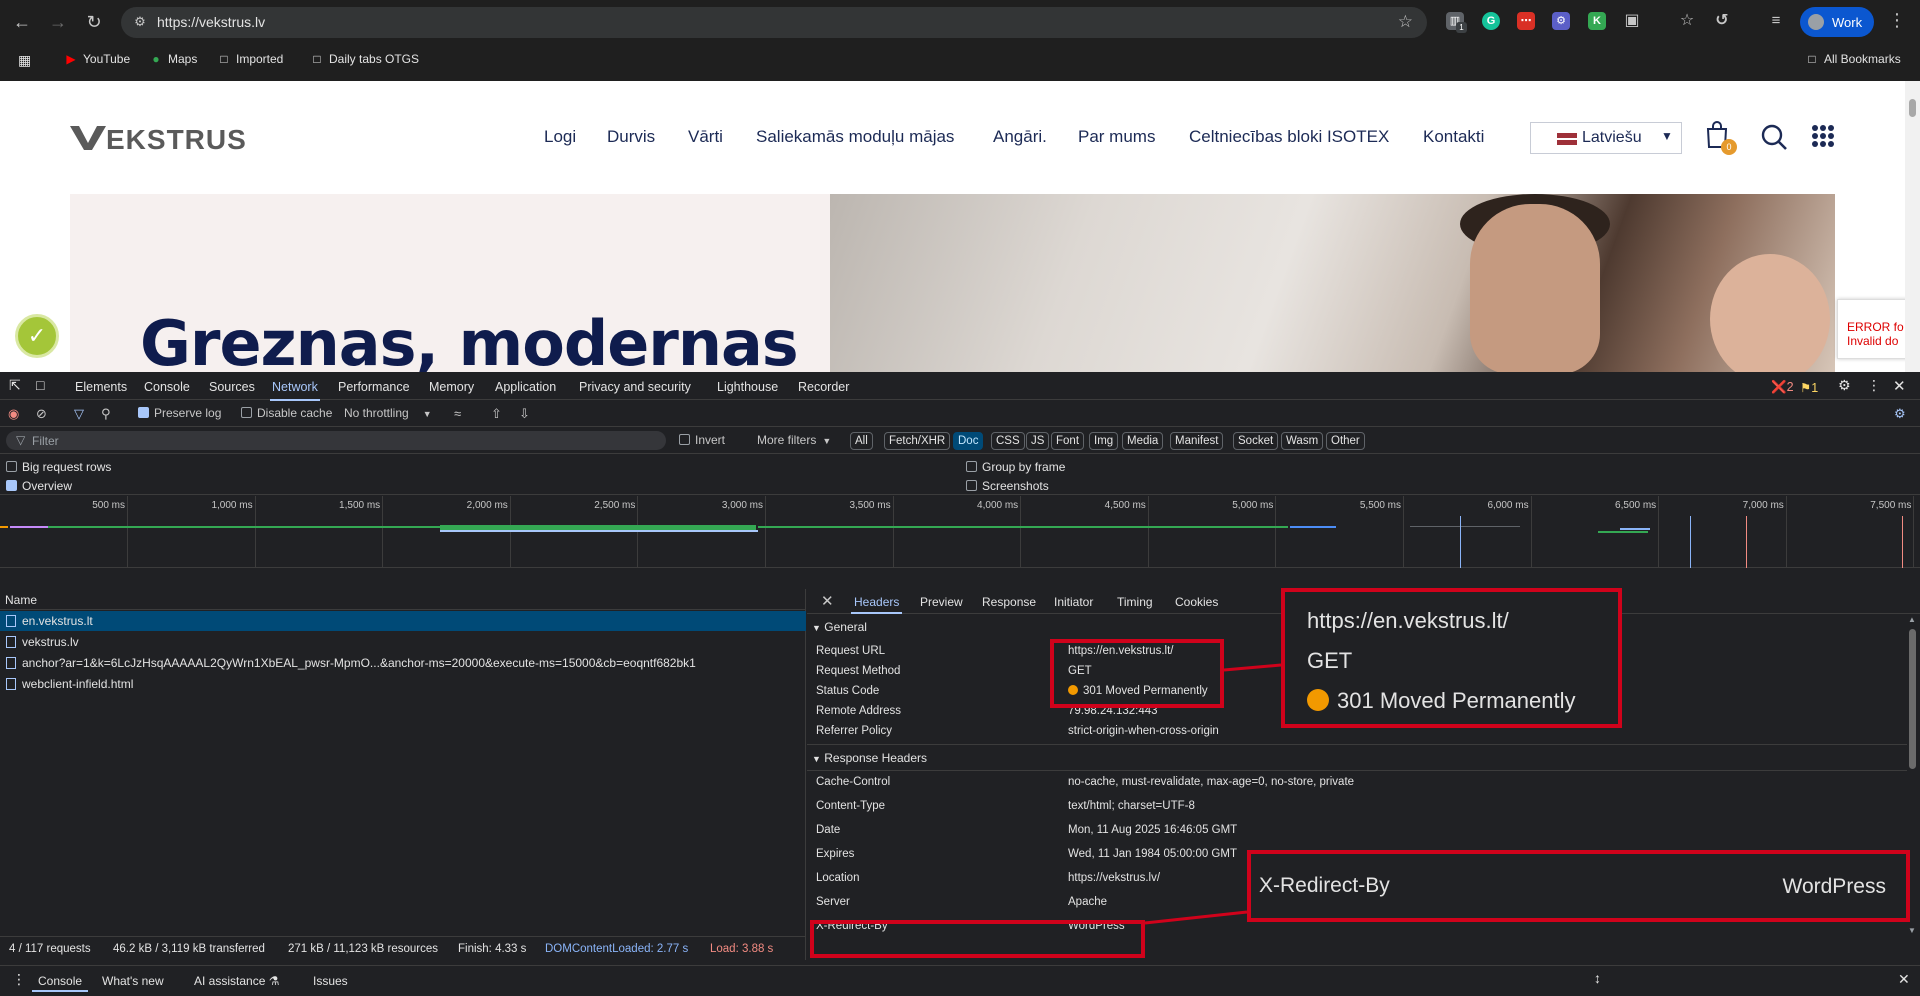  I want to click on search-icon, so click(1774, 137).